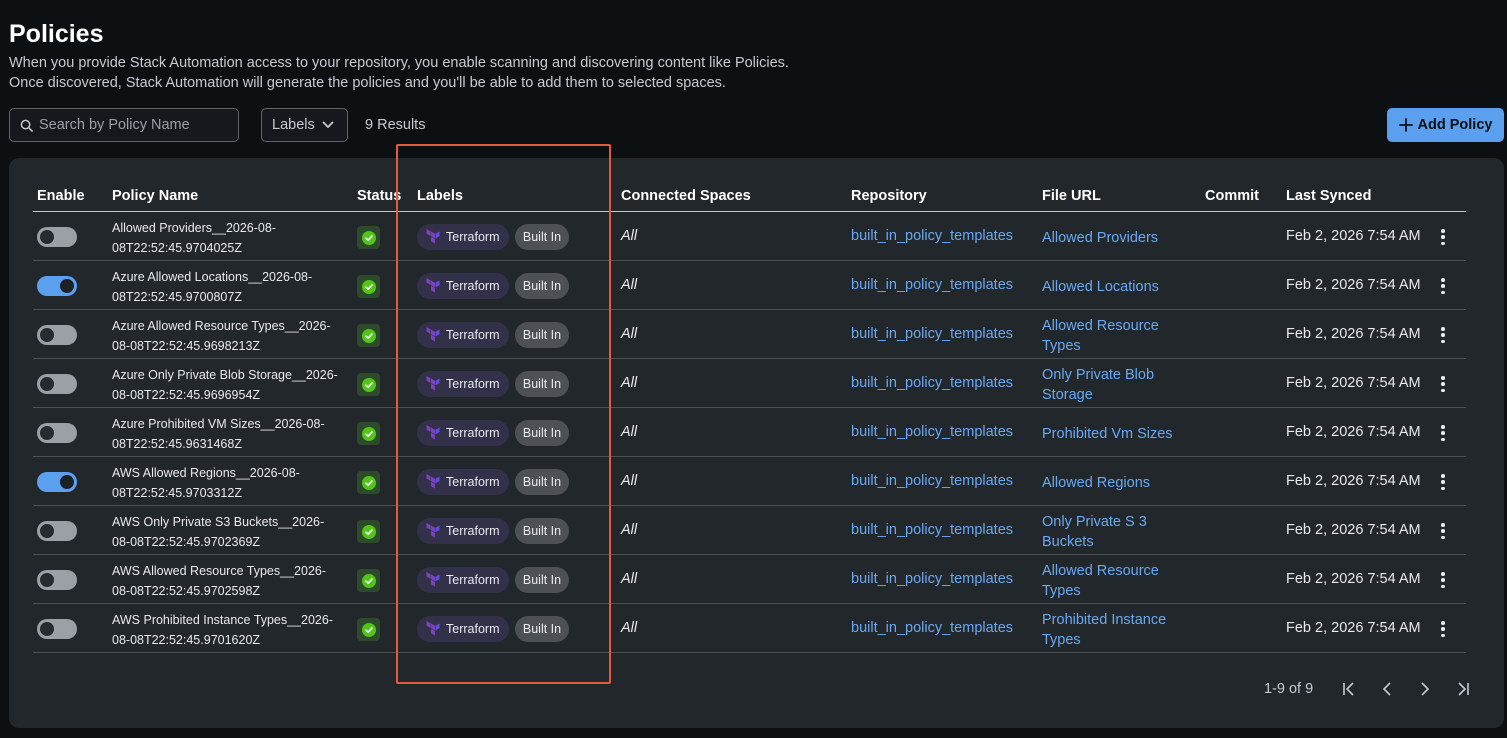 The image size is (1507, 738). What do you see at coordinates (889, 196) in the screenshot?
I see `col-repository: Repository` at bounding box center [889, 196].